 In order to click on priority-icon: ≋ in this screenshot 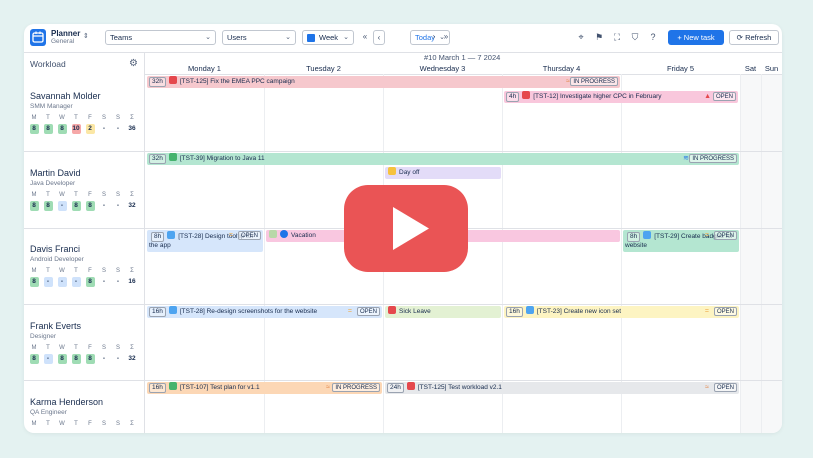, I will do `click(686, 158)`.